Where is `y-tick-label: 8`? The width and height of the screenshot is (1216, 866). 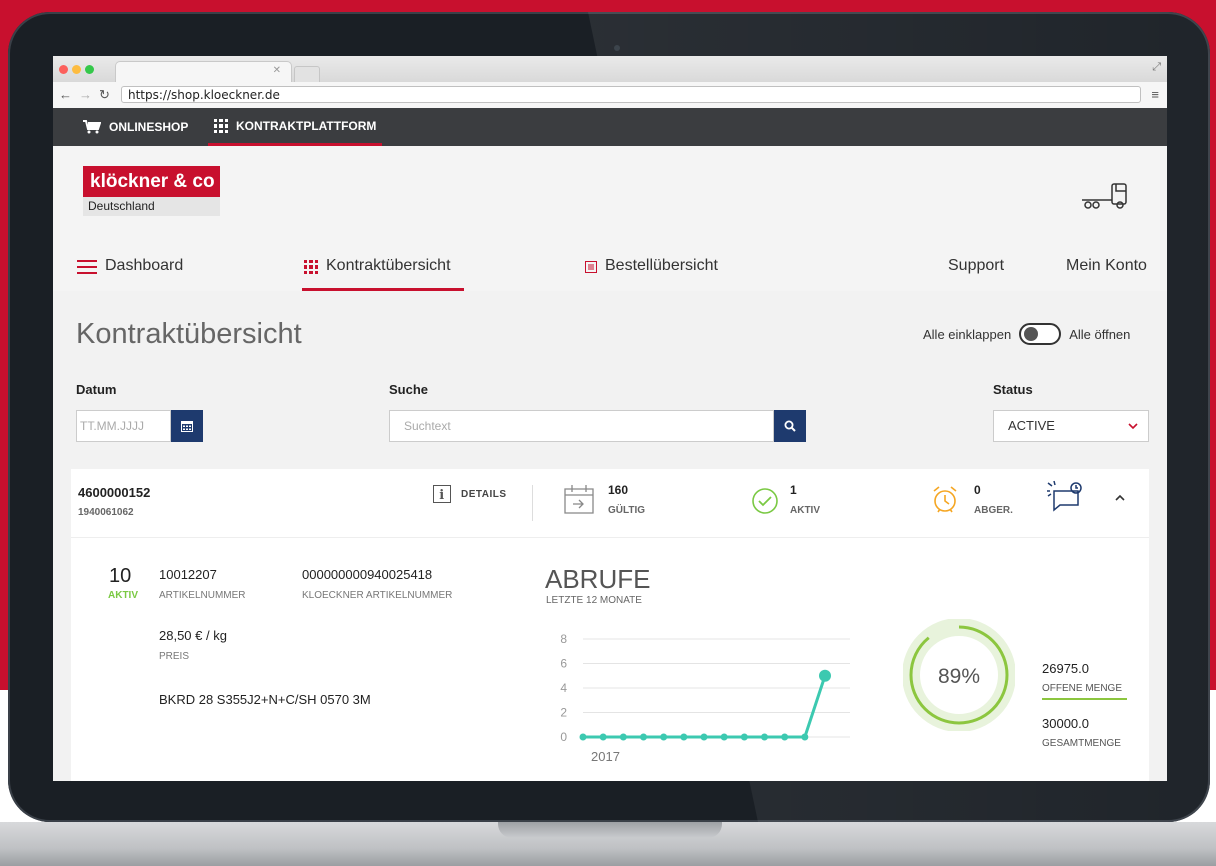 y-tick-label: 8 is located at coordinates (563, 639).